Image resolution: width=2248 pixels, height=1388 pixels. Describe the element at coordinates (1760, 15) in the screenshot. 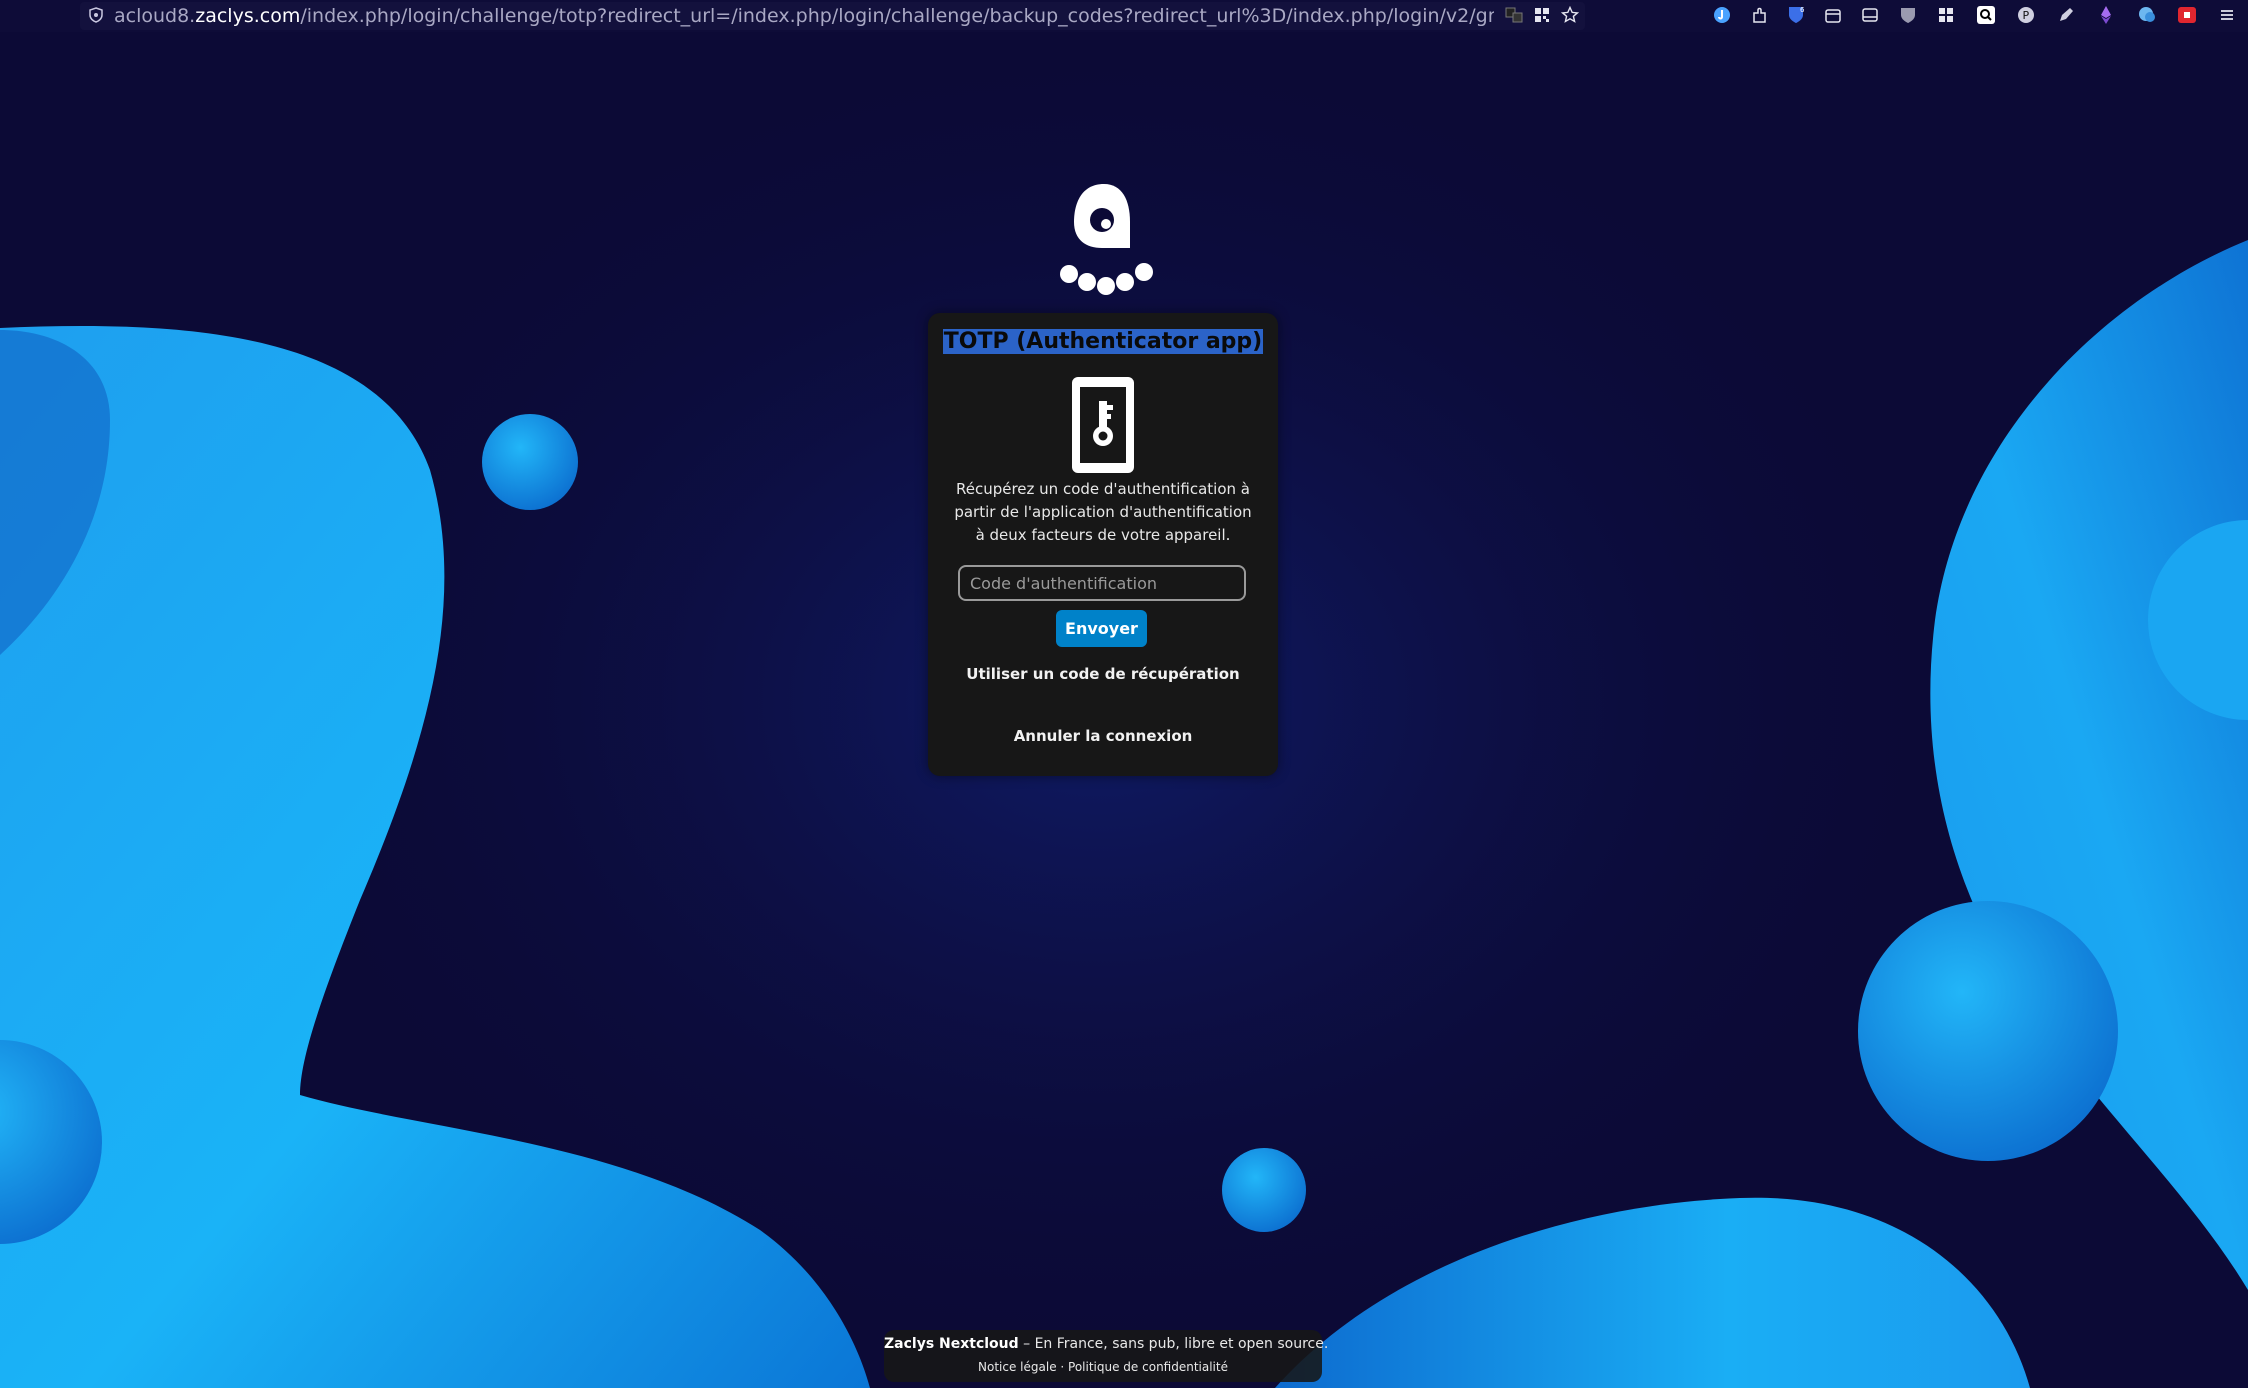

I see `puzzle-icon` at that location.